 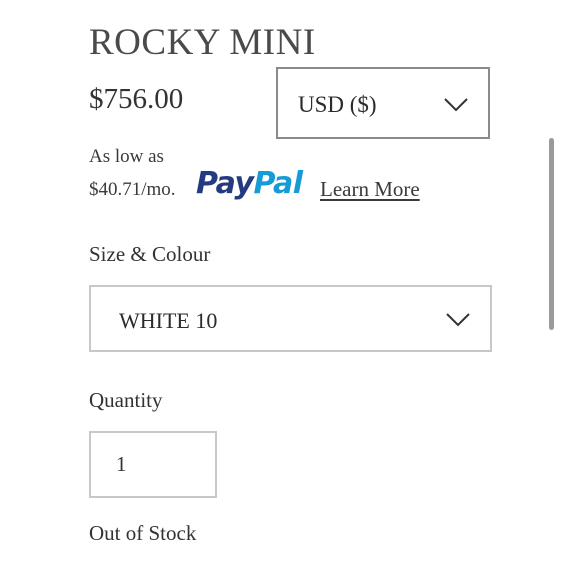 What do you see at coordinates (337, 104) in the screenshot?
I see `currency-select-value: USD ($)` at bounding box center [337, 104].